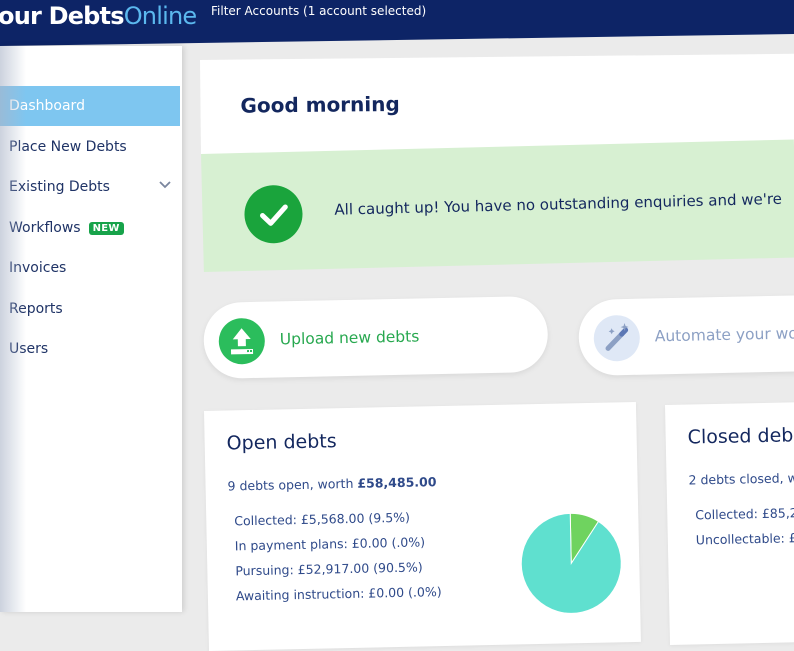  I want to click on sidebar-item-place-new-debts: Place New Debts, so click(90, 147).